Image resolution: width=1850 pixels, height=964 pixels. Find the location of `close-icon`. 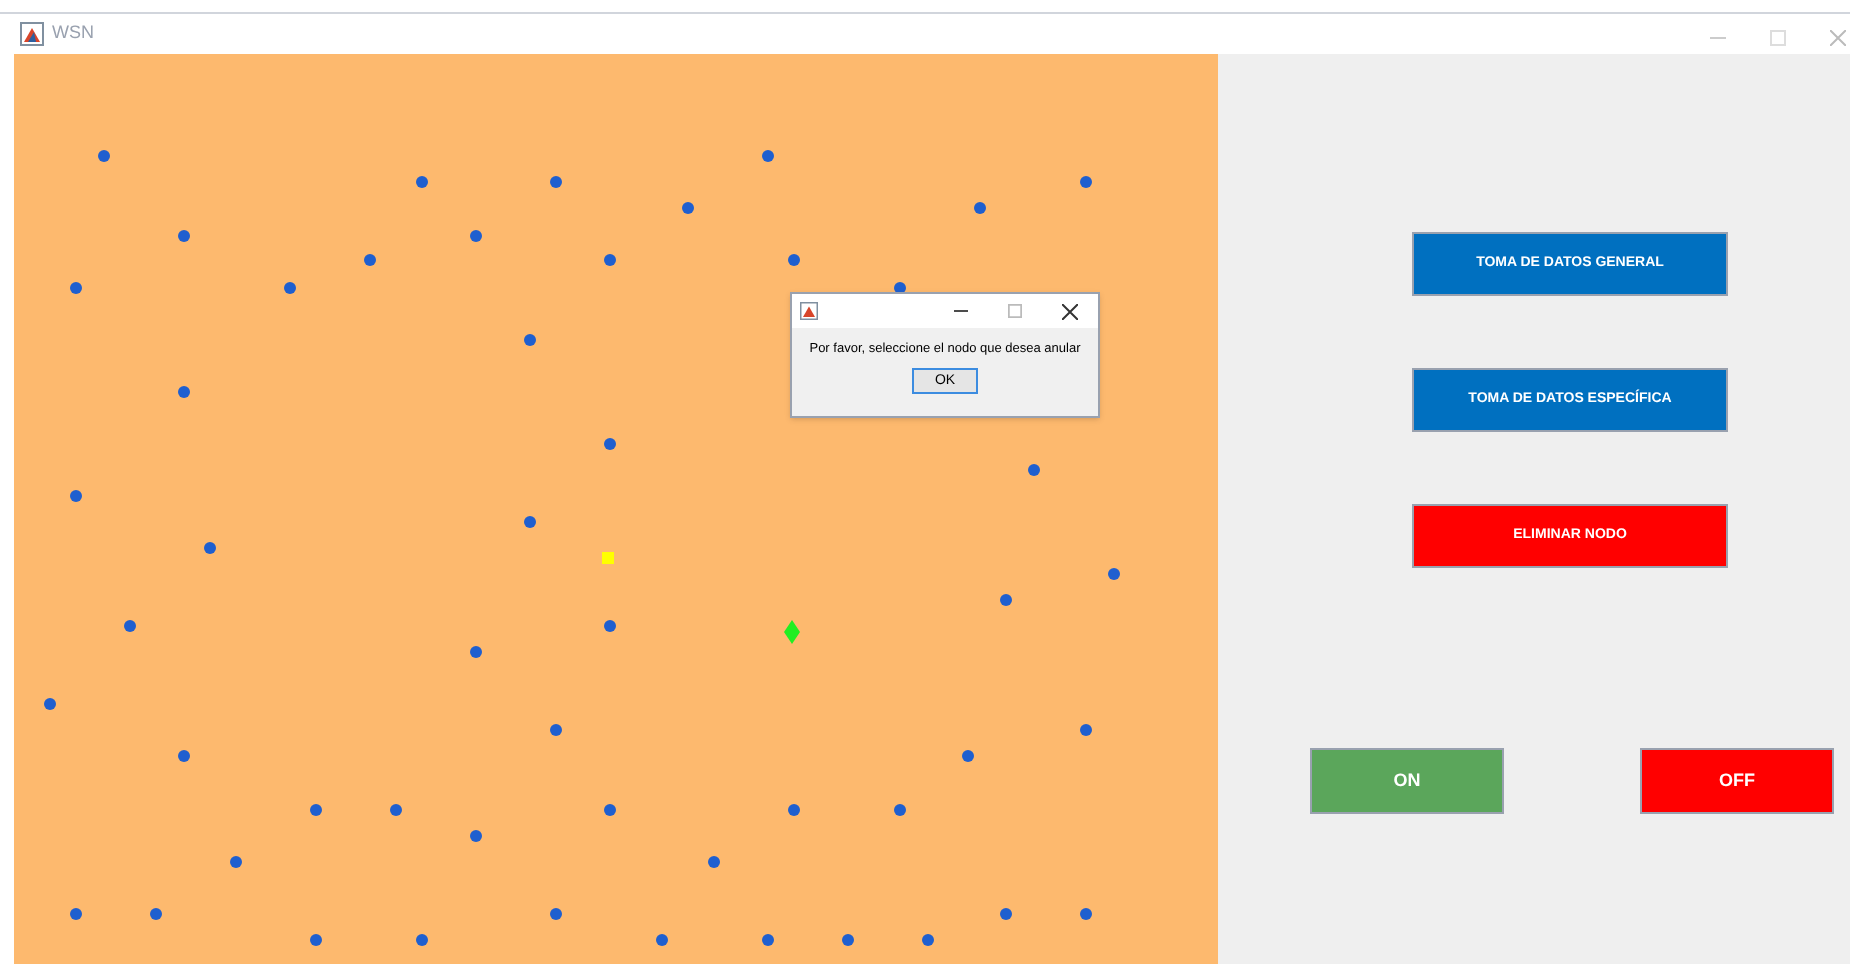

close-icon is located at coordinates (1070, 311).